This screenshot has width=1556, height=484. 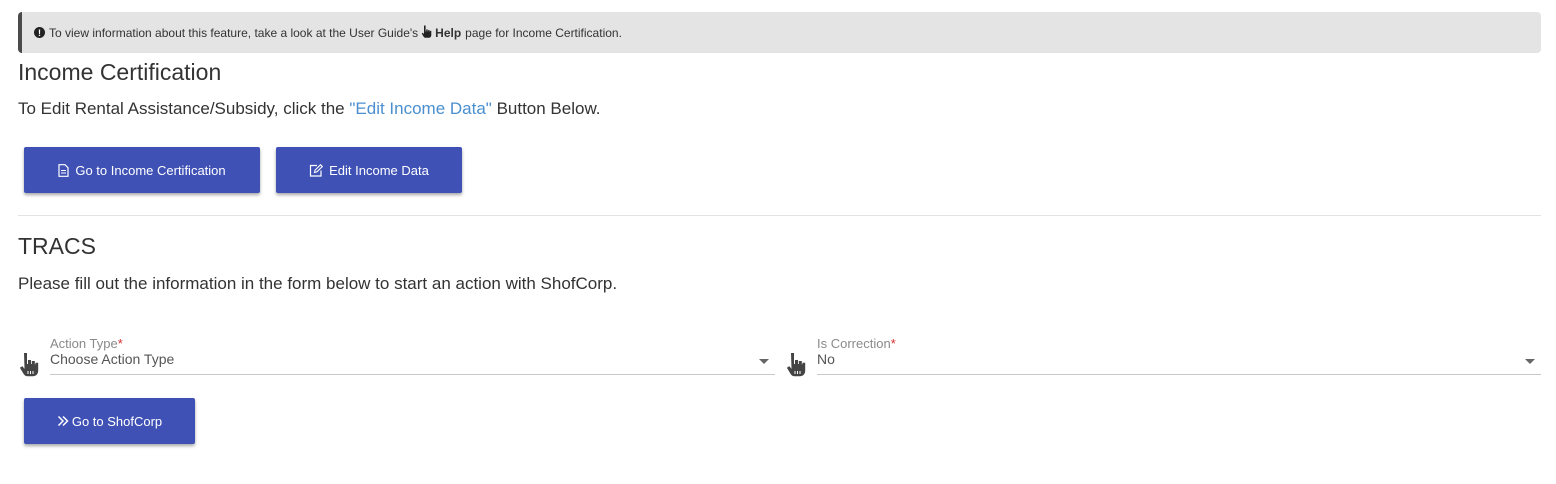 I want to click on go-to-shofcorp-button: Go to ShofCorp, so click(x=109, y=421).